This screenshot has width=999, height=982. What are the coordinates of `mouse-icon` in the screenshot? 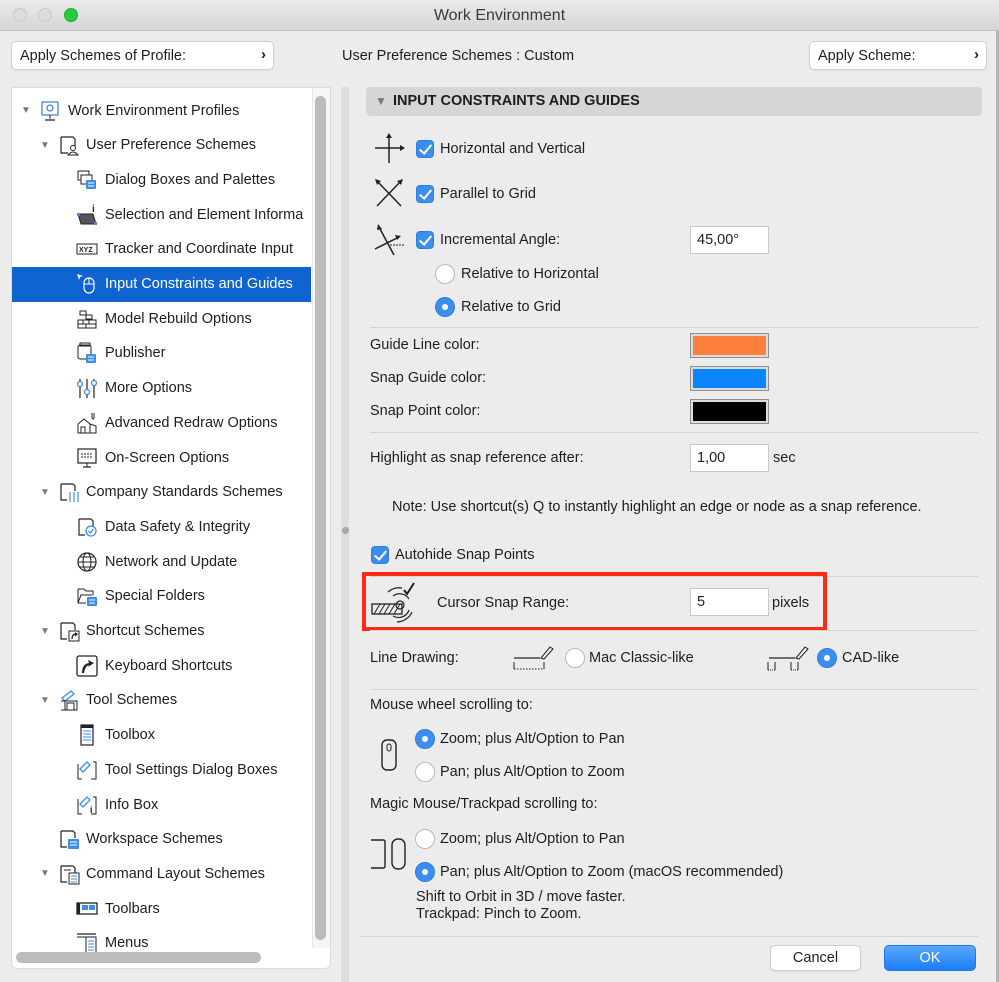 It's located at (389, 755).